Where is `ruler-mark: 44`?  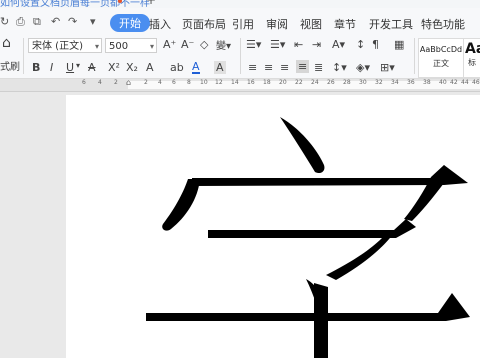
ruler-mark: 44 is located at coordinates (465, 82).